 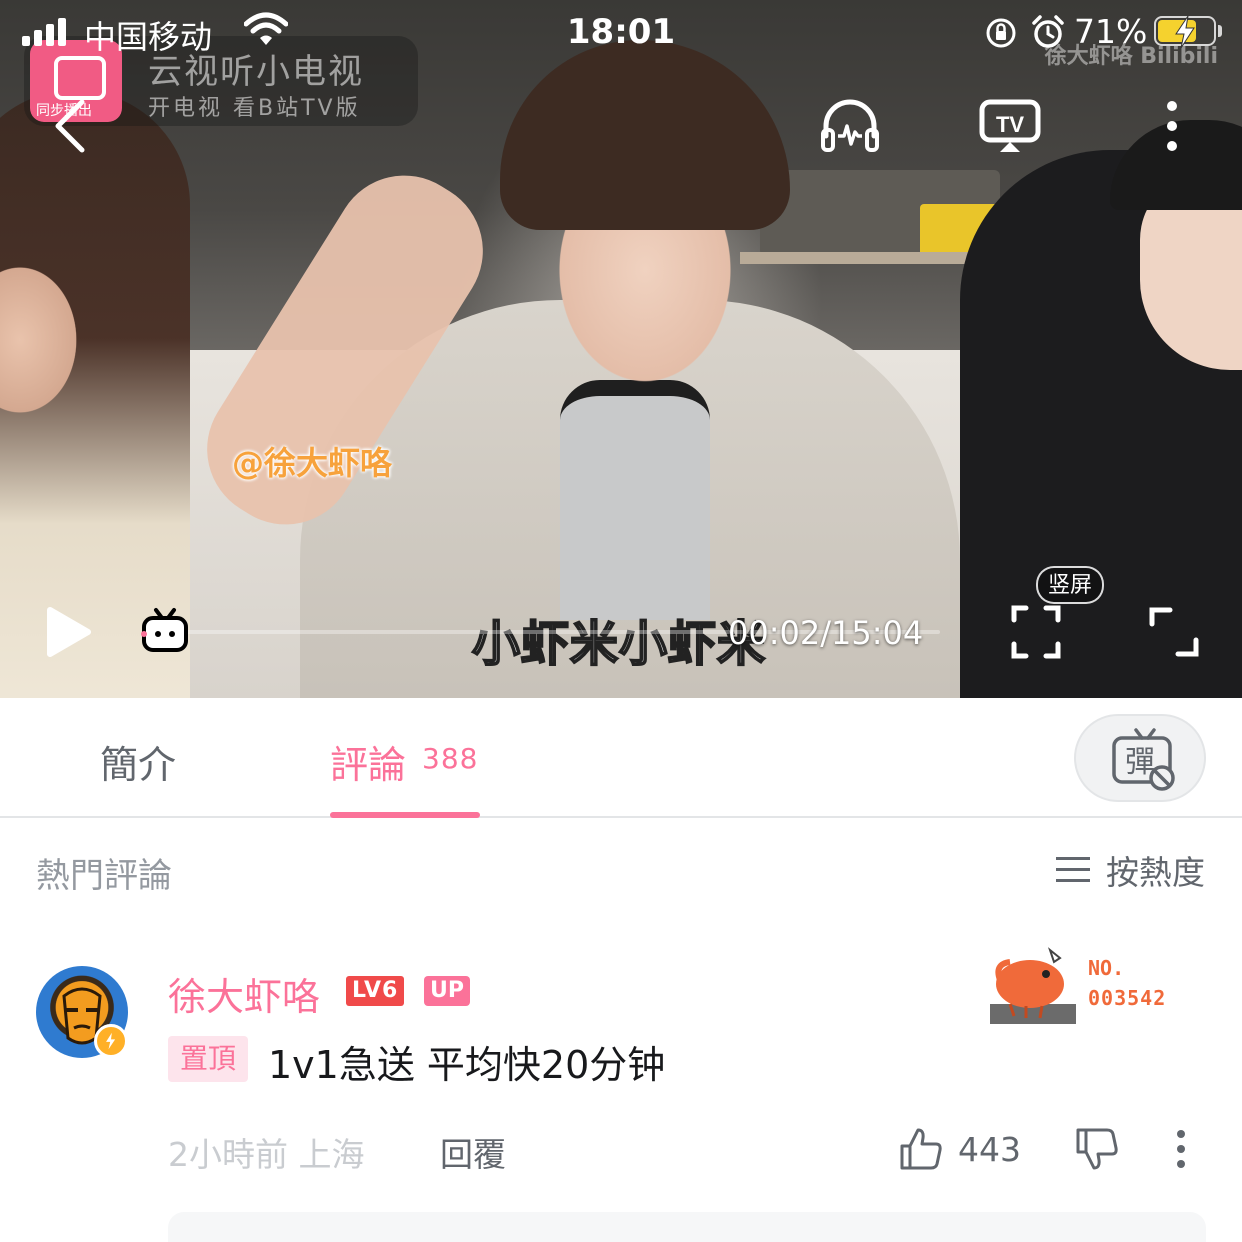 I want to click on level-badge: LV6, so click(x=375, y=991).